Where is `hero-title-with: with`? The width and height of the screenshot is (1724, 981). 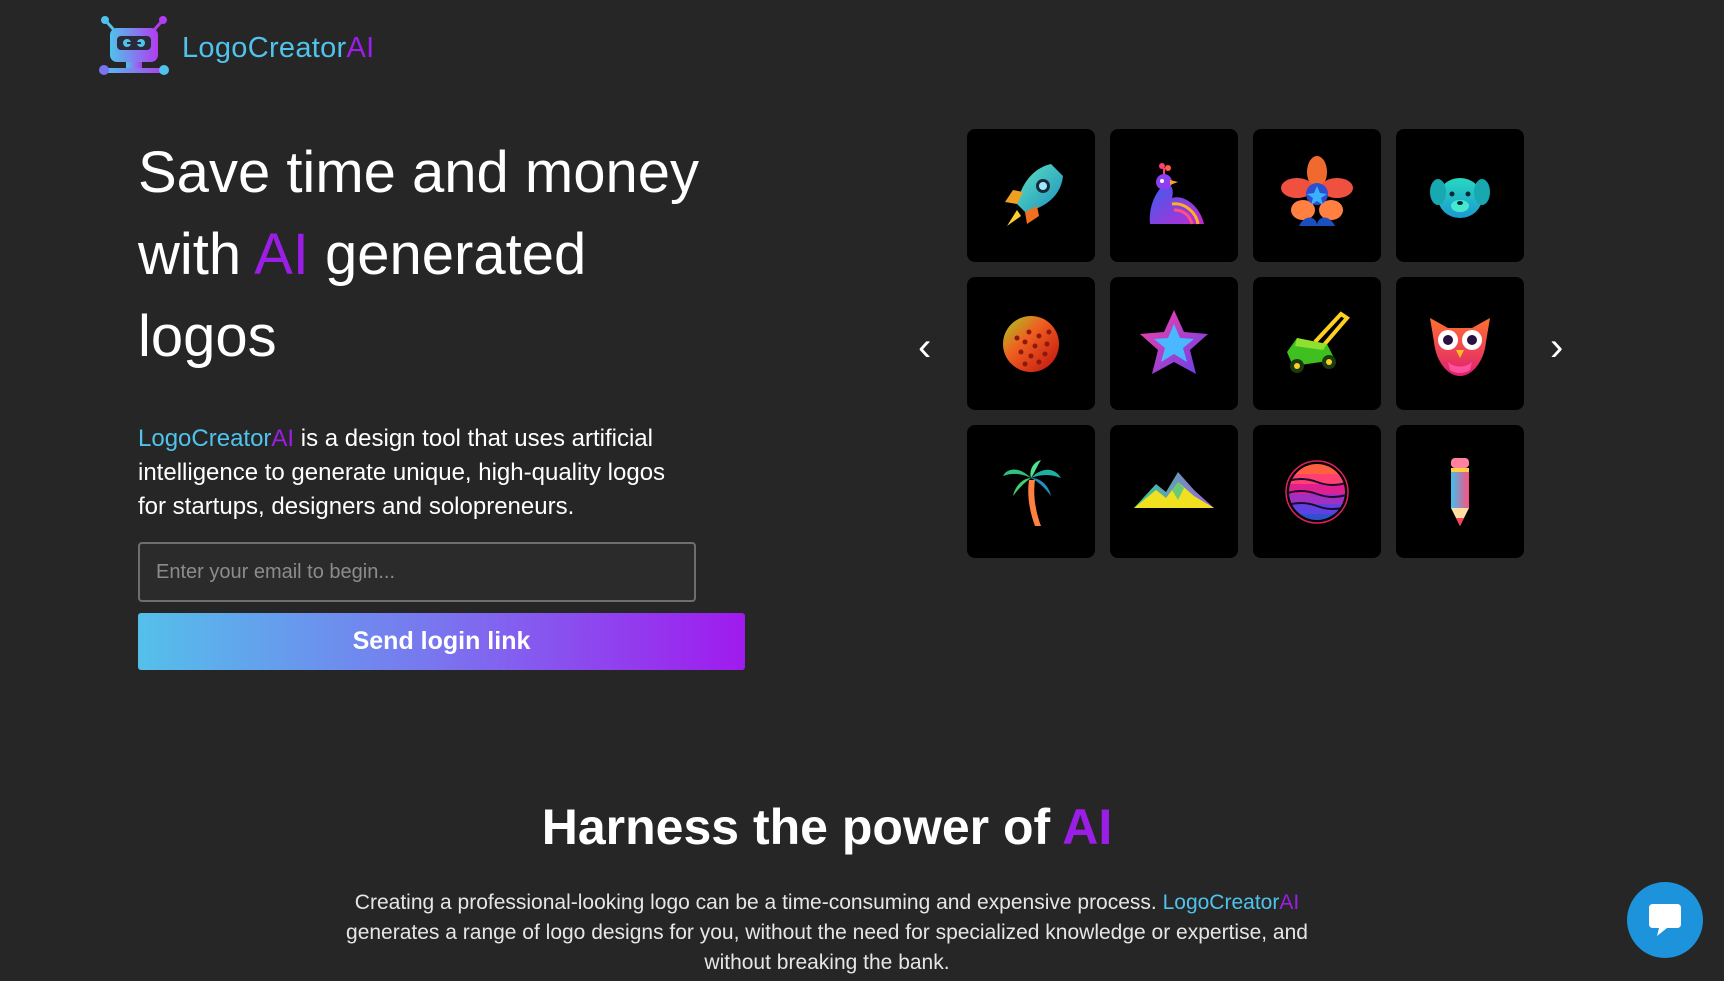
hero-title-with: with is located at coordinates (190, 254).